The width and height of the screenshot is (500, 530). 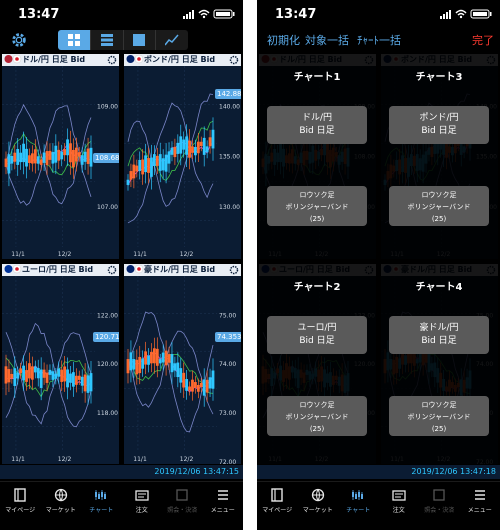 What do you see at coordinates (20, 495) in the screenshot?
I see `book-icon` at bounding box center [20, 495].